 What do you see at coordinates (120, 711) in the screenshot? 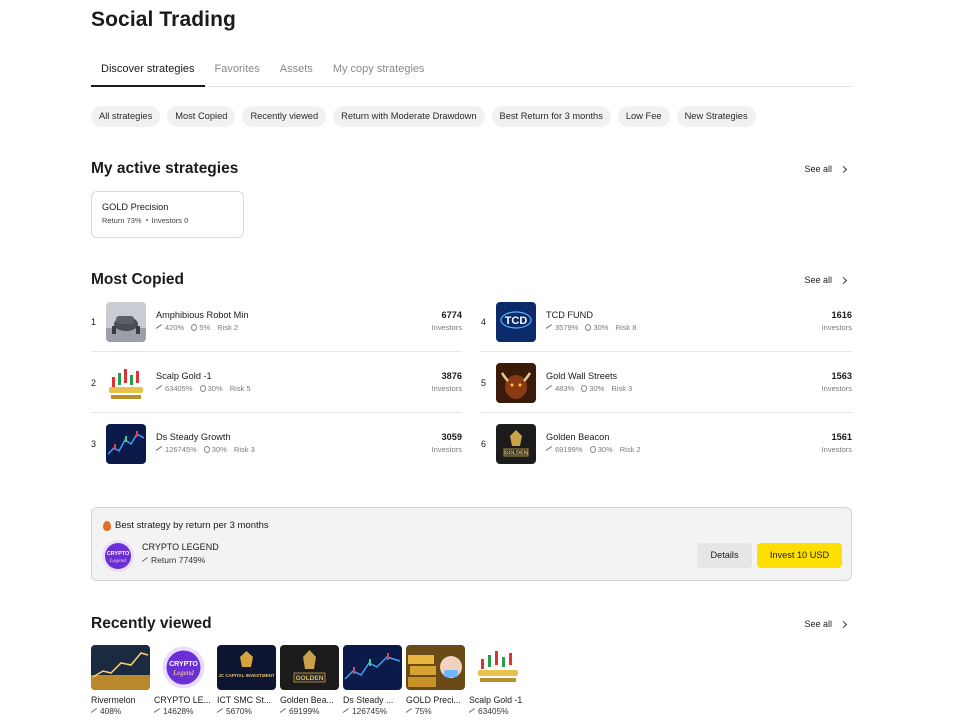
I see `strategy-return: 408%` at bounding box center [120, 711].